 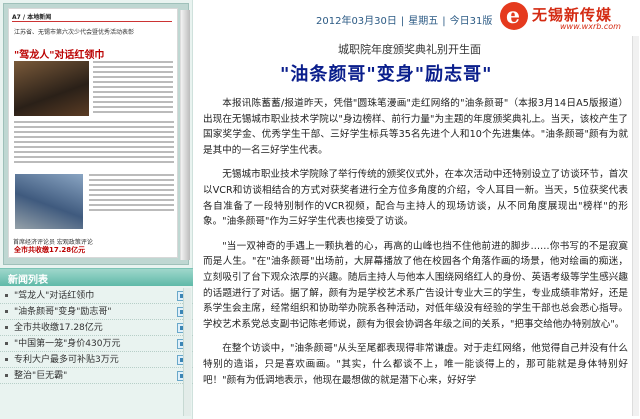 What do you see at coordinates (59, 53) in the screenshot?
I see `thumbnail-title: "驾龙人"对话红领巾` at bounding box center [59, 53].